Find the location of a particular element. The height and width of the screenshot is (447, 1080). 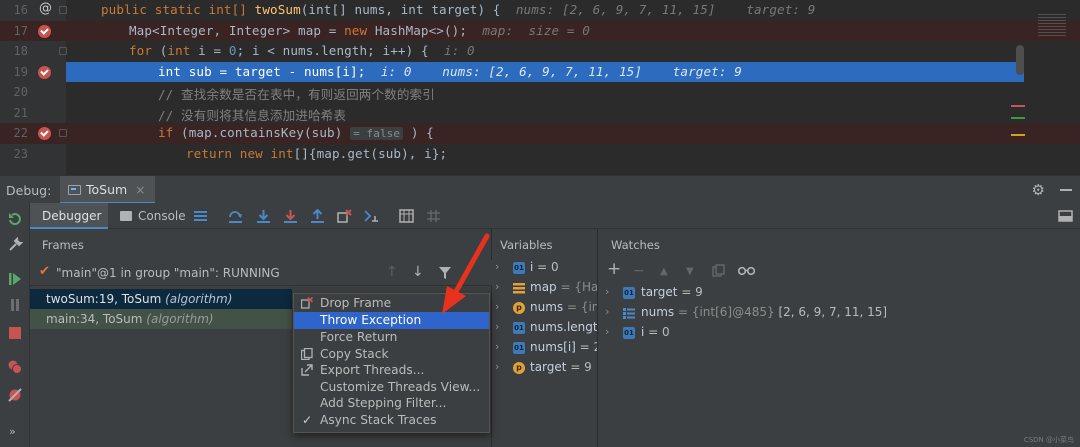

remove-watch-icon: − is located at coordinates (639, 271).